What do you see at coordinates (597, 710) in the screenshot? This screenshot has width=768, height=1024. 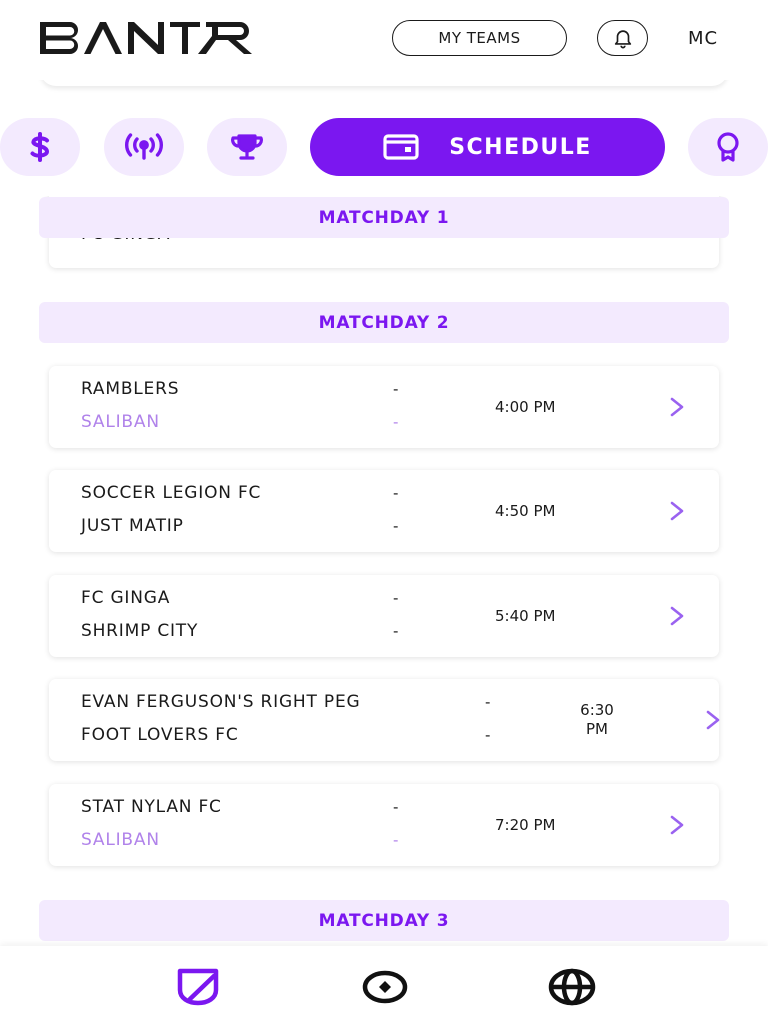 I see `match-time-hour: 6:30` at bounding box center [597, 710].